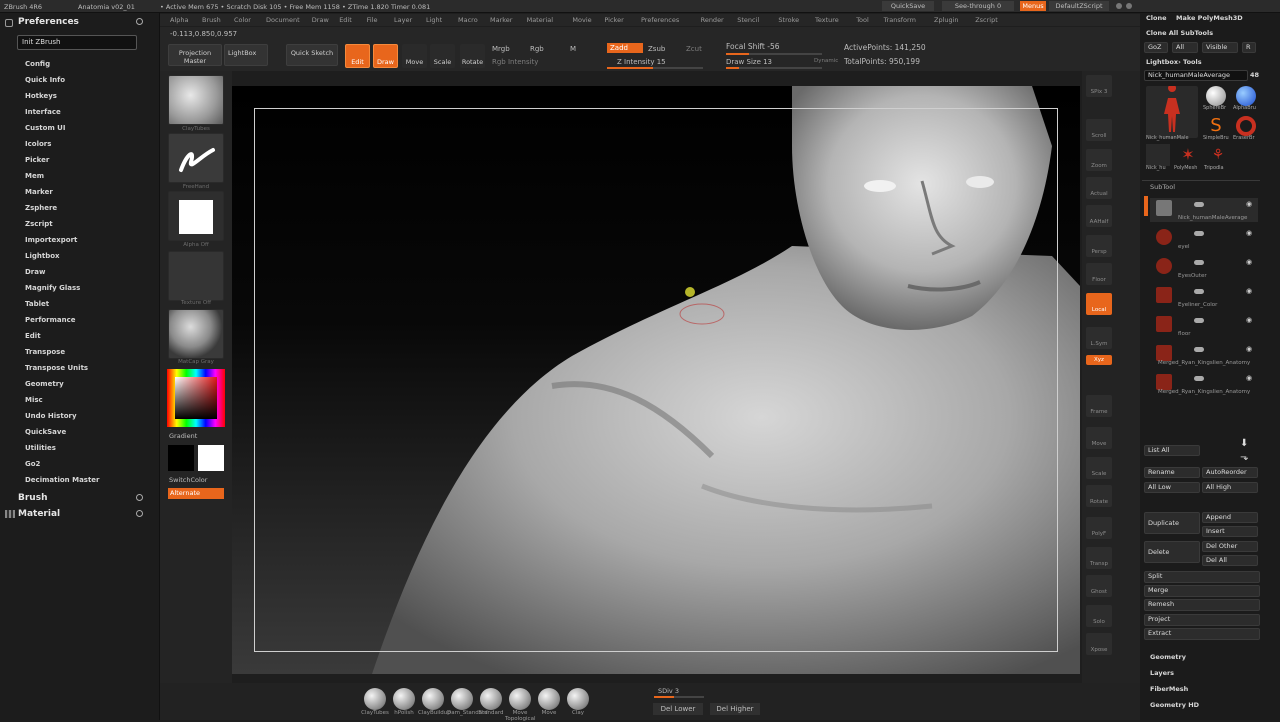  I want to click on duplicate-button: Duplicate, so click(1172, 523).